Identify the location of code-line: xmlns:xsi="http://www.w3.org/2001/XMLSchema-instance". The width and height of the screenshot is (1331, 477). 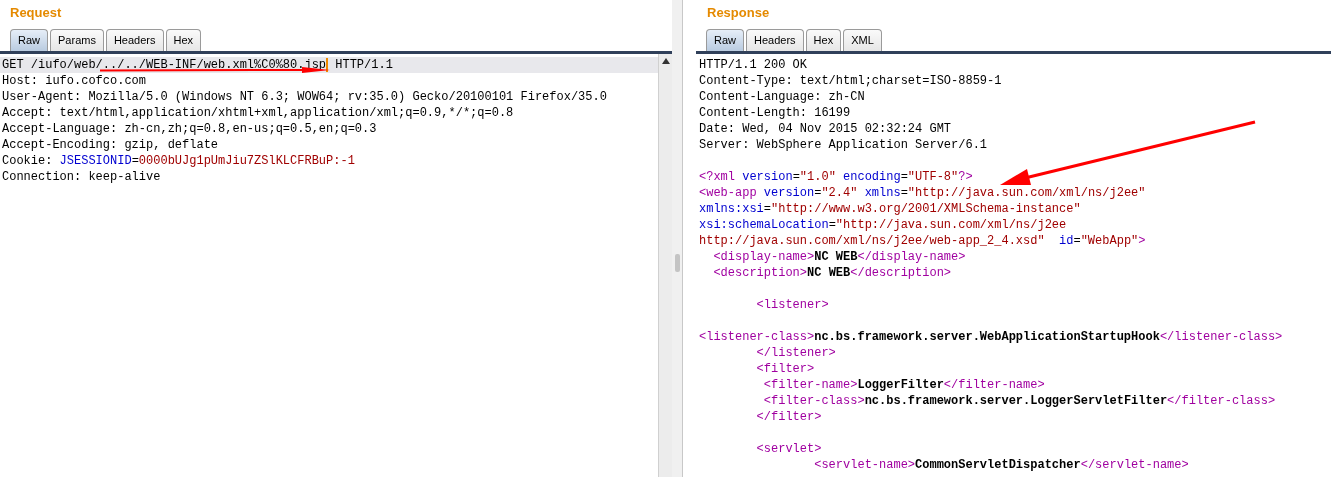
(890, 209).